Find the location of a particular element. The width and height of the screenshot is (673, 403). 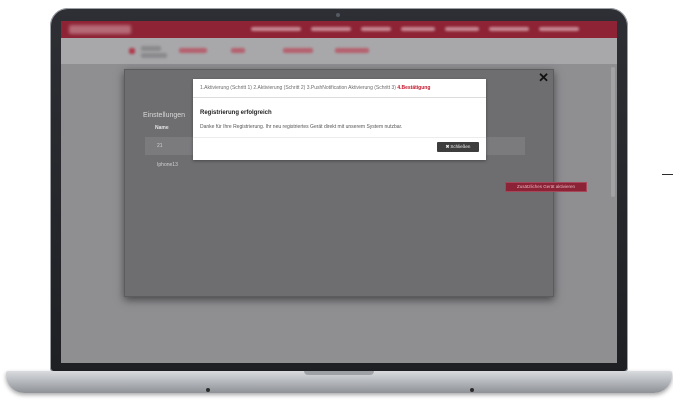

device-name: 21 is located at coordinates (160, 146).